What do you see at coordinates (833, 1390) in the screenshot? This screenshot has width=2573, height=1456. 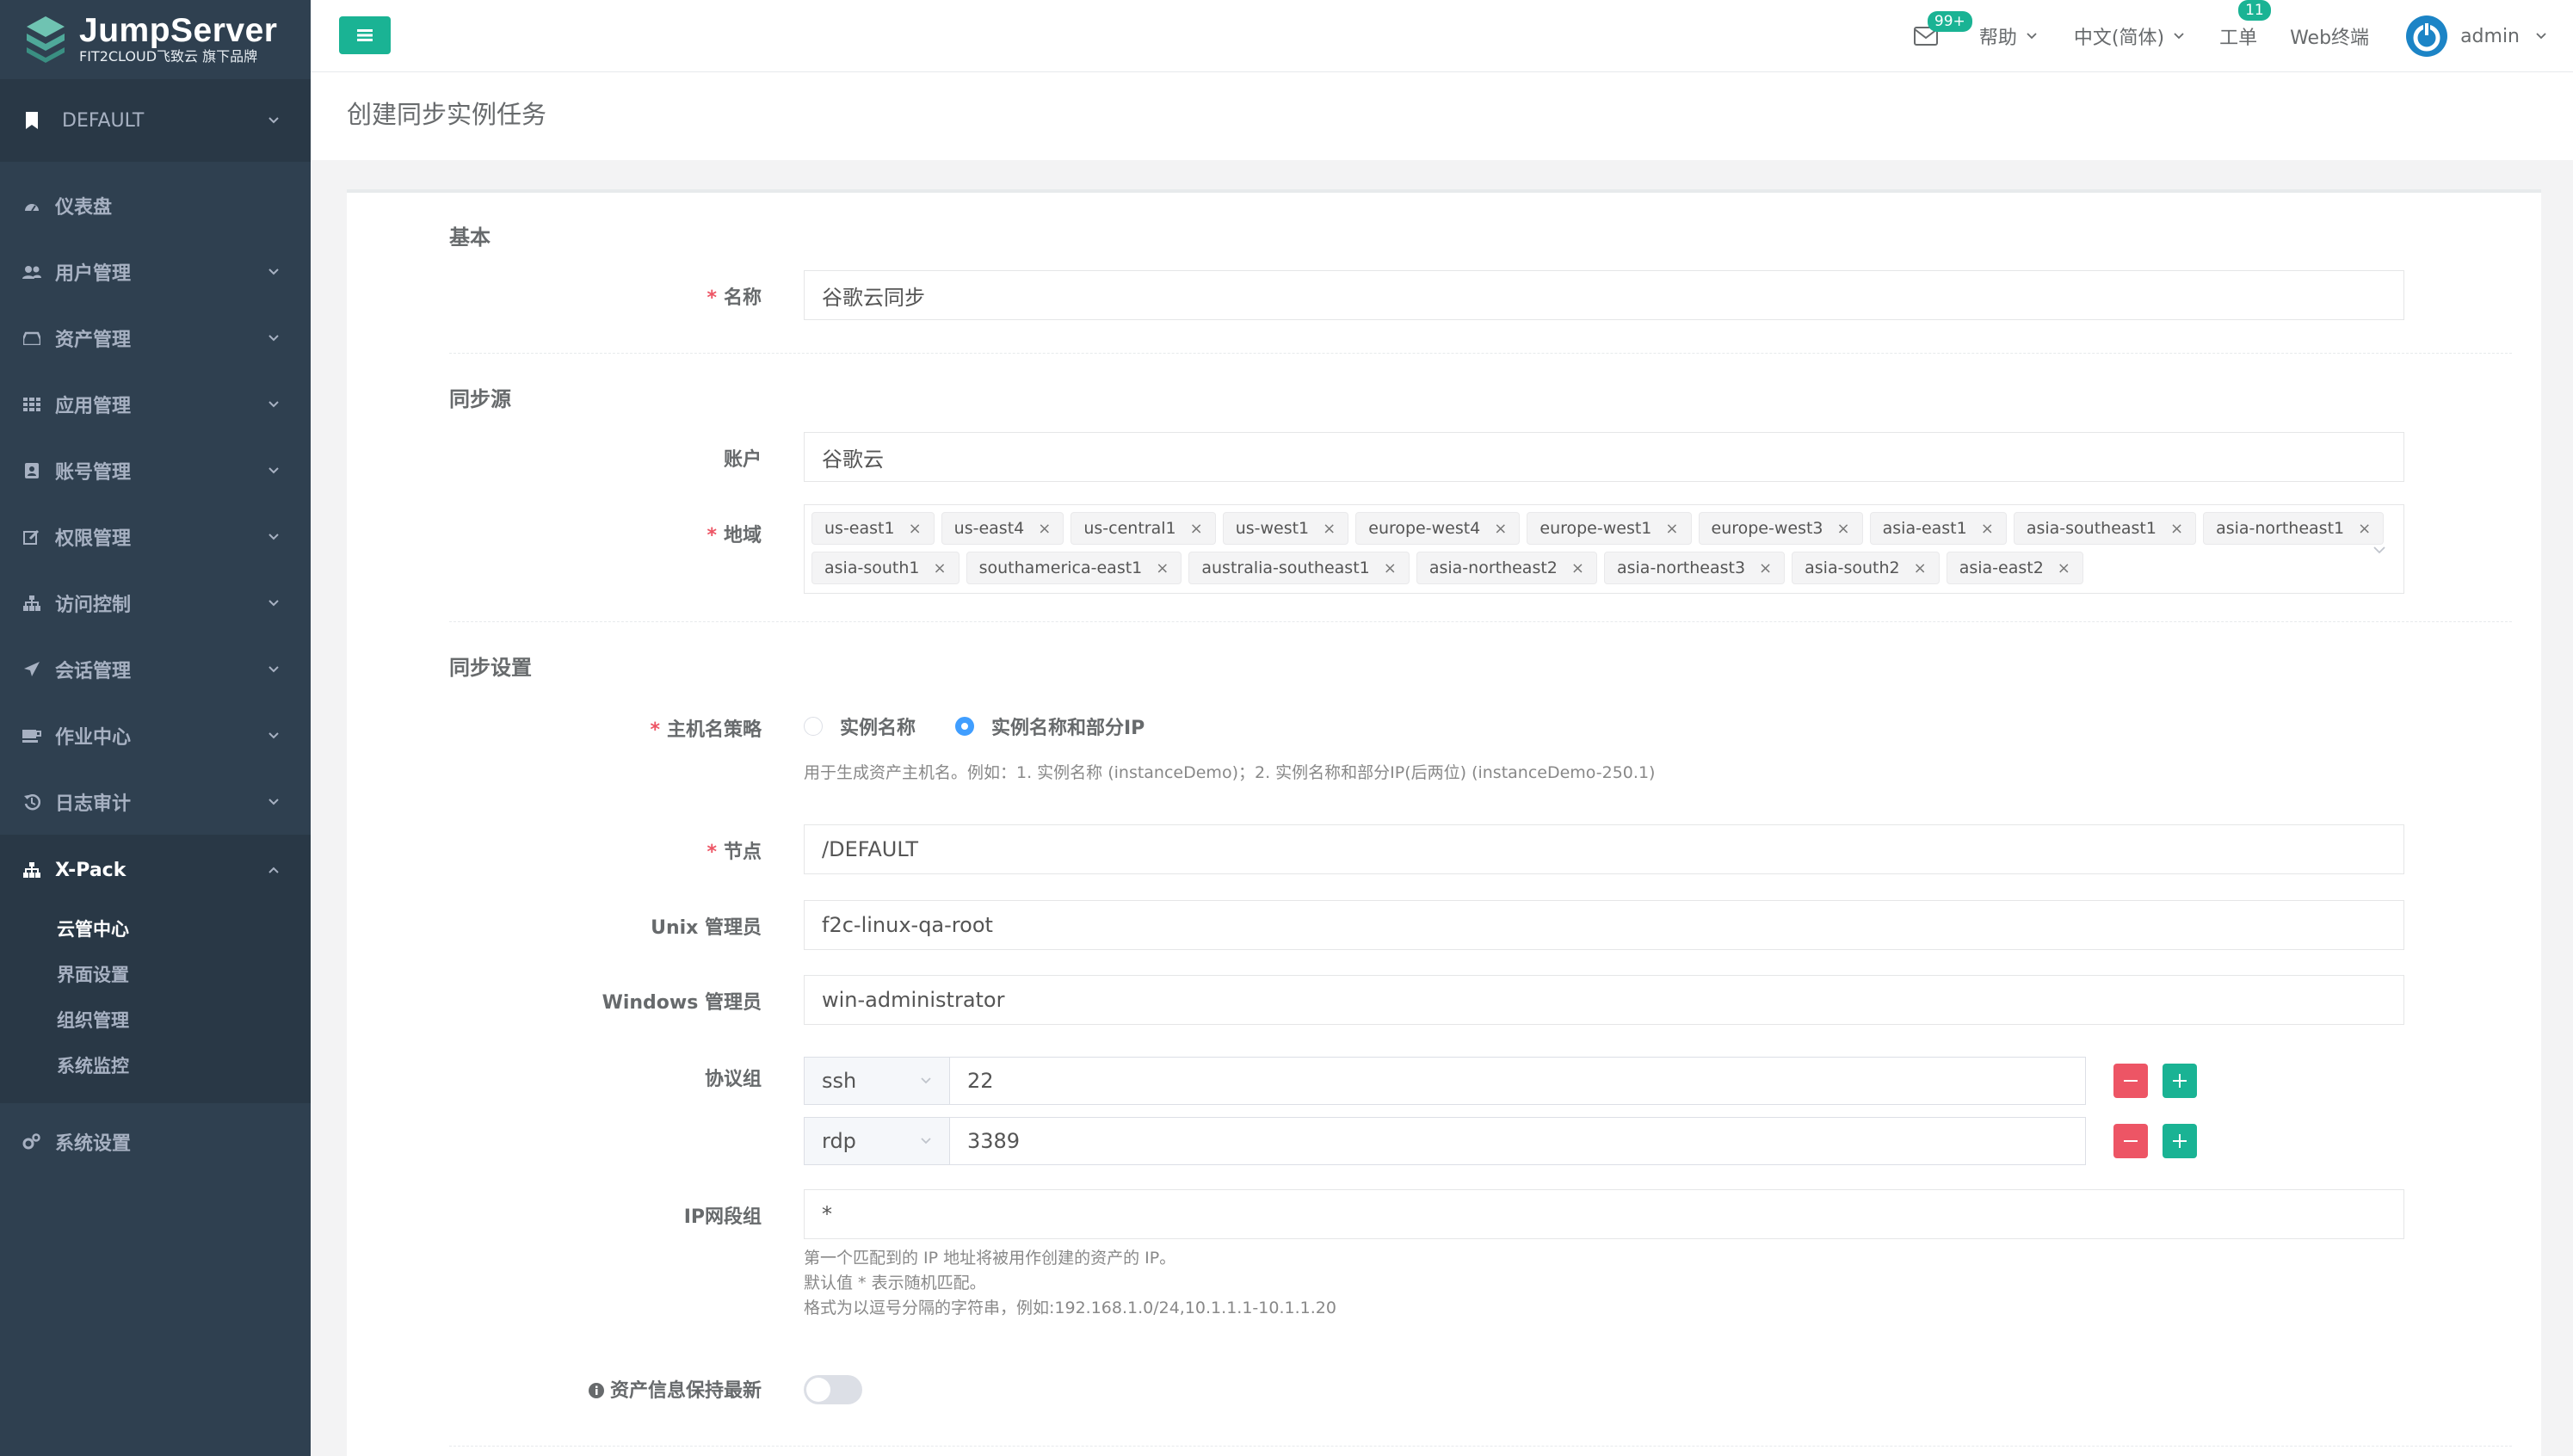 I see `keep-latest-switch` at bounding box center [833, 1390].